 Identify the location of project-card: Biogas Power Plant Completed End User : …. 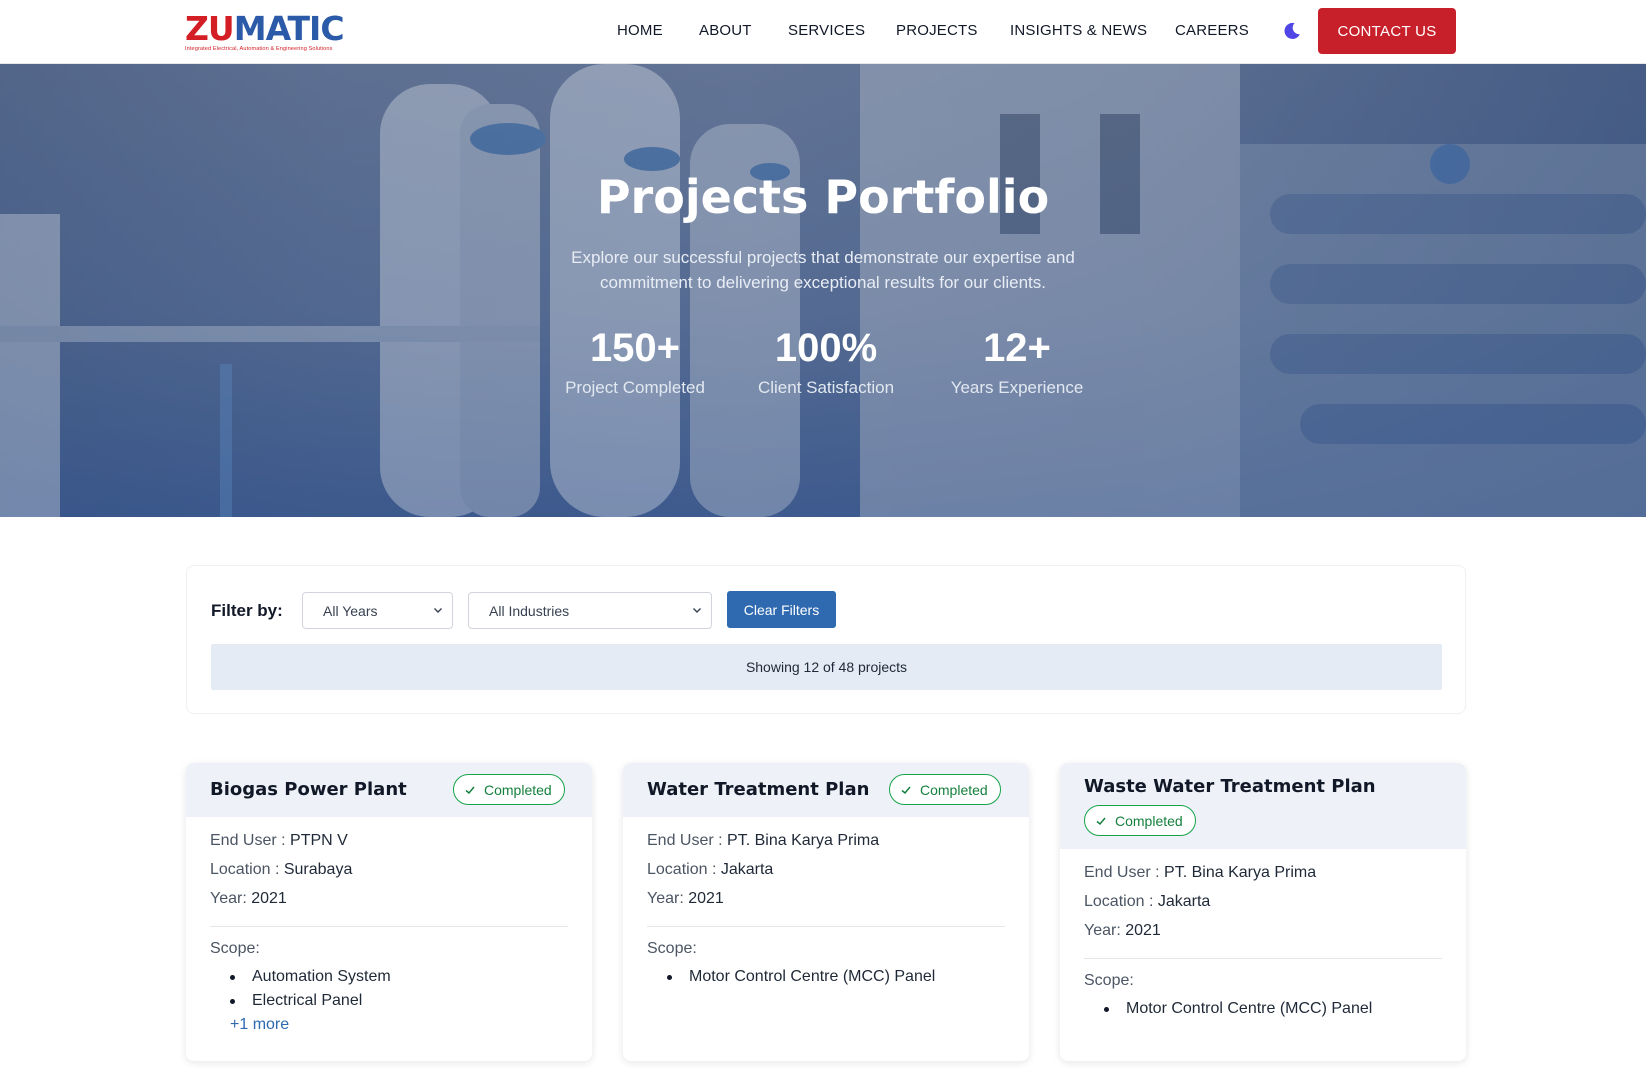
(389, 912).